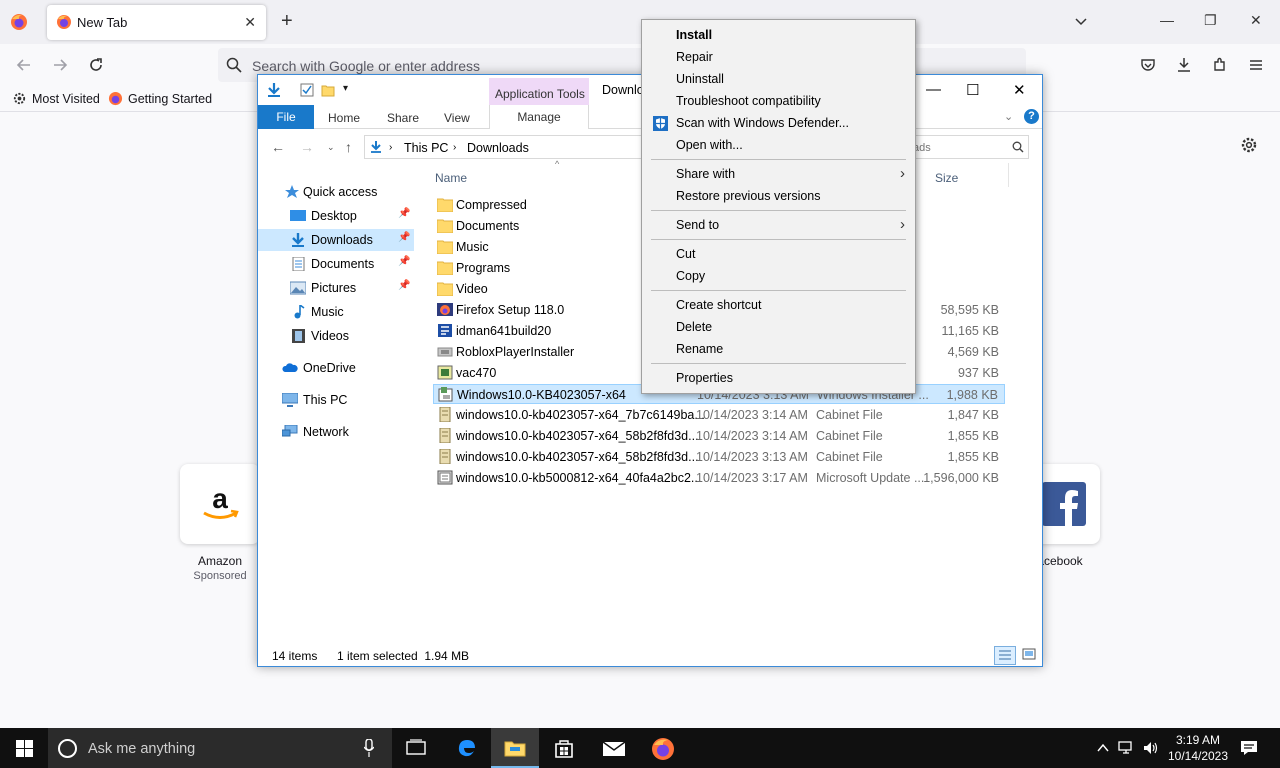 This screenshot has width=1280, height=768. Describe the element at coordinates (1198, 748) in the screenshot. I see `system-clock: 3:19 AM 10/14/2023` at that location.